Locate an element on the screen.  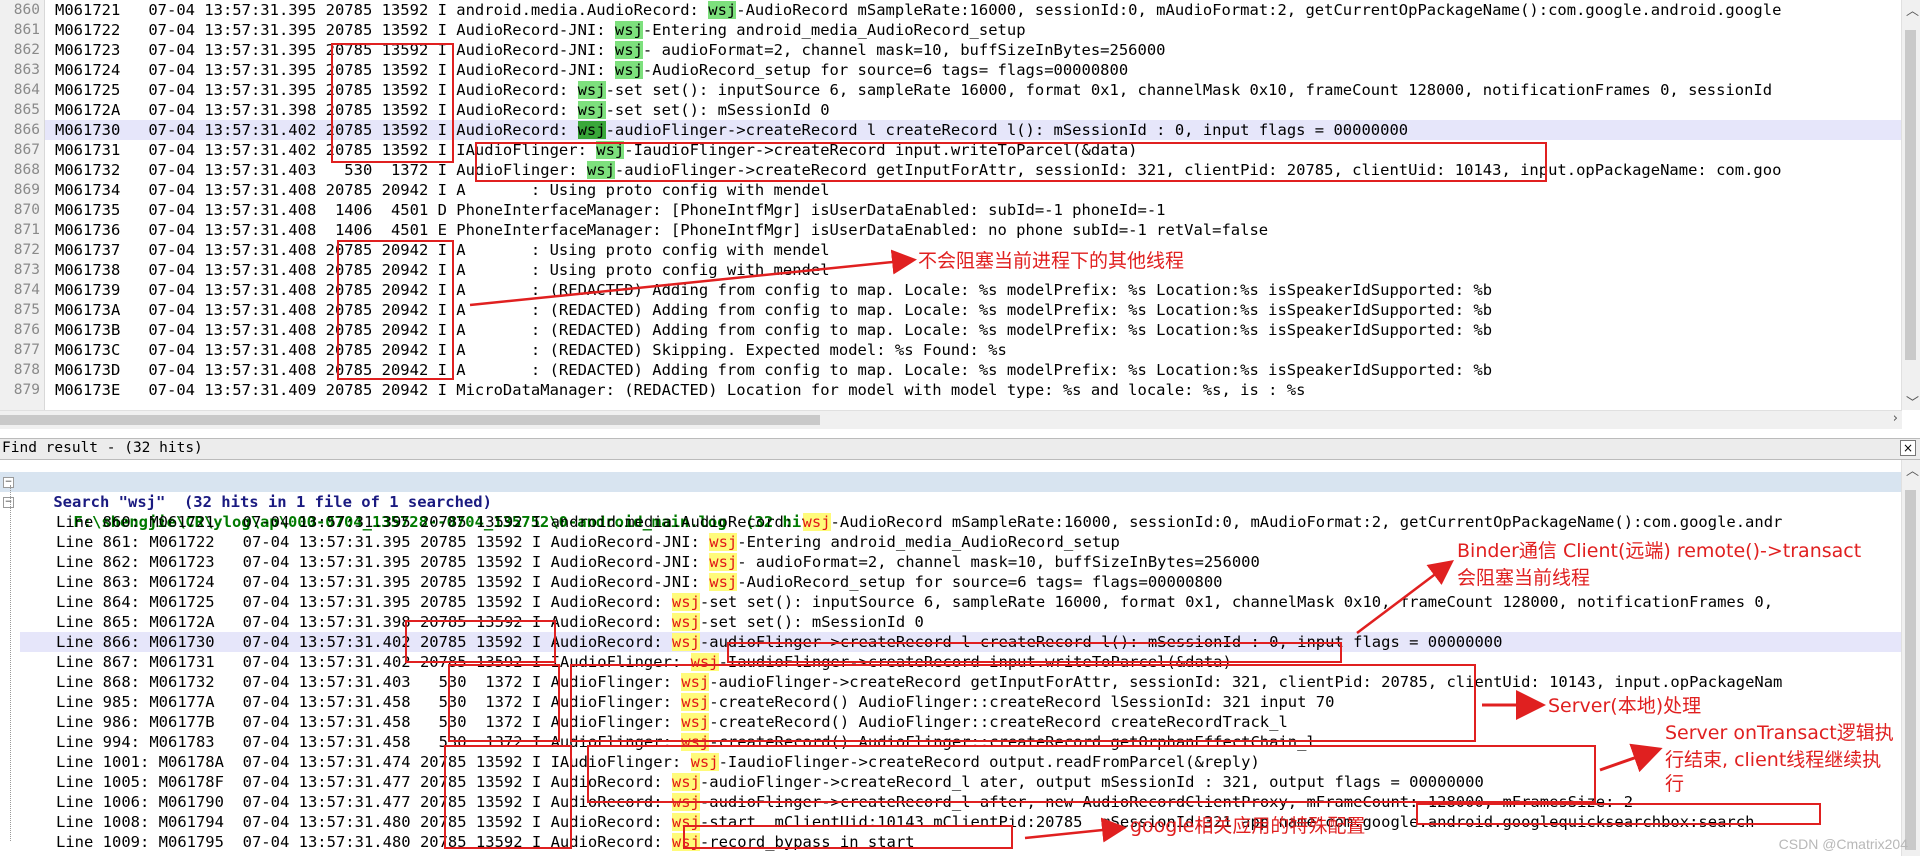
note-not-blocking: 不会阻塞当前进程下的其他线程 is located at coordinates (1051, 261).